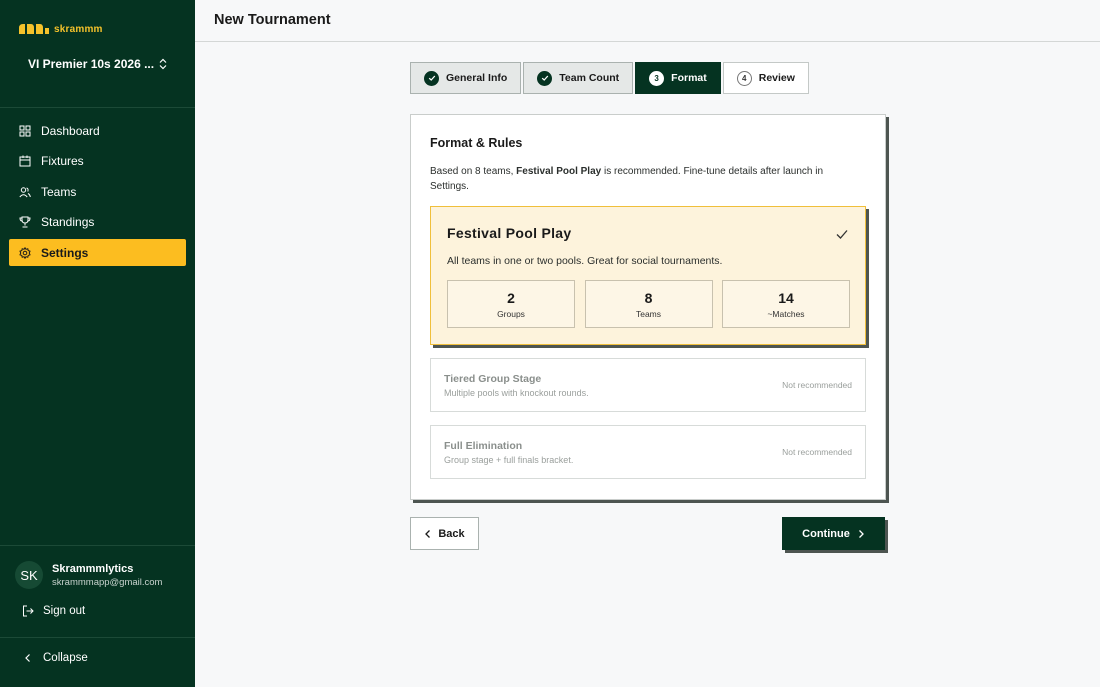 This screenshot has width=1100, height=687. I want to click on sidebar-item-label: Fixtures, so click(62, 161).